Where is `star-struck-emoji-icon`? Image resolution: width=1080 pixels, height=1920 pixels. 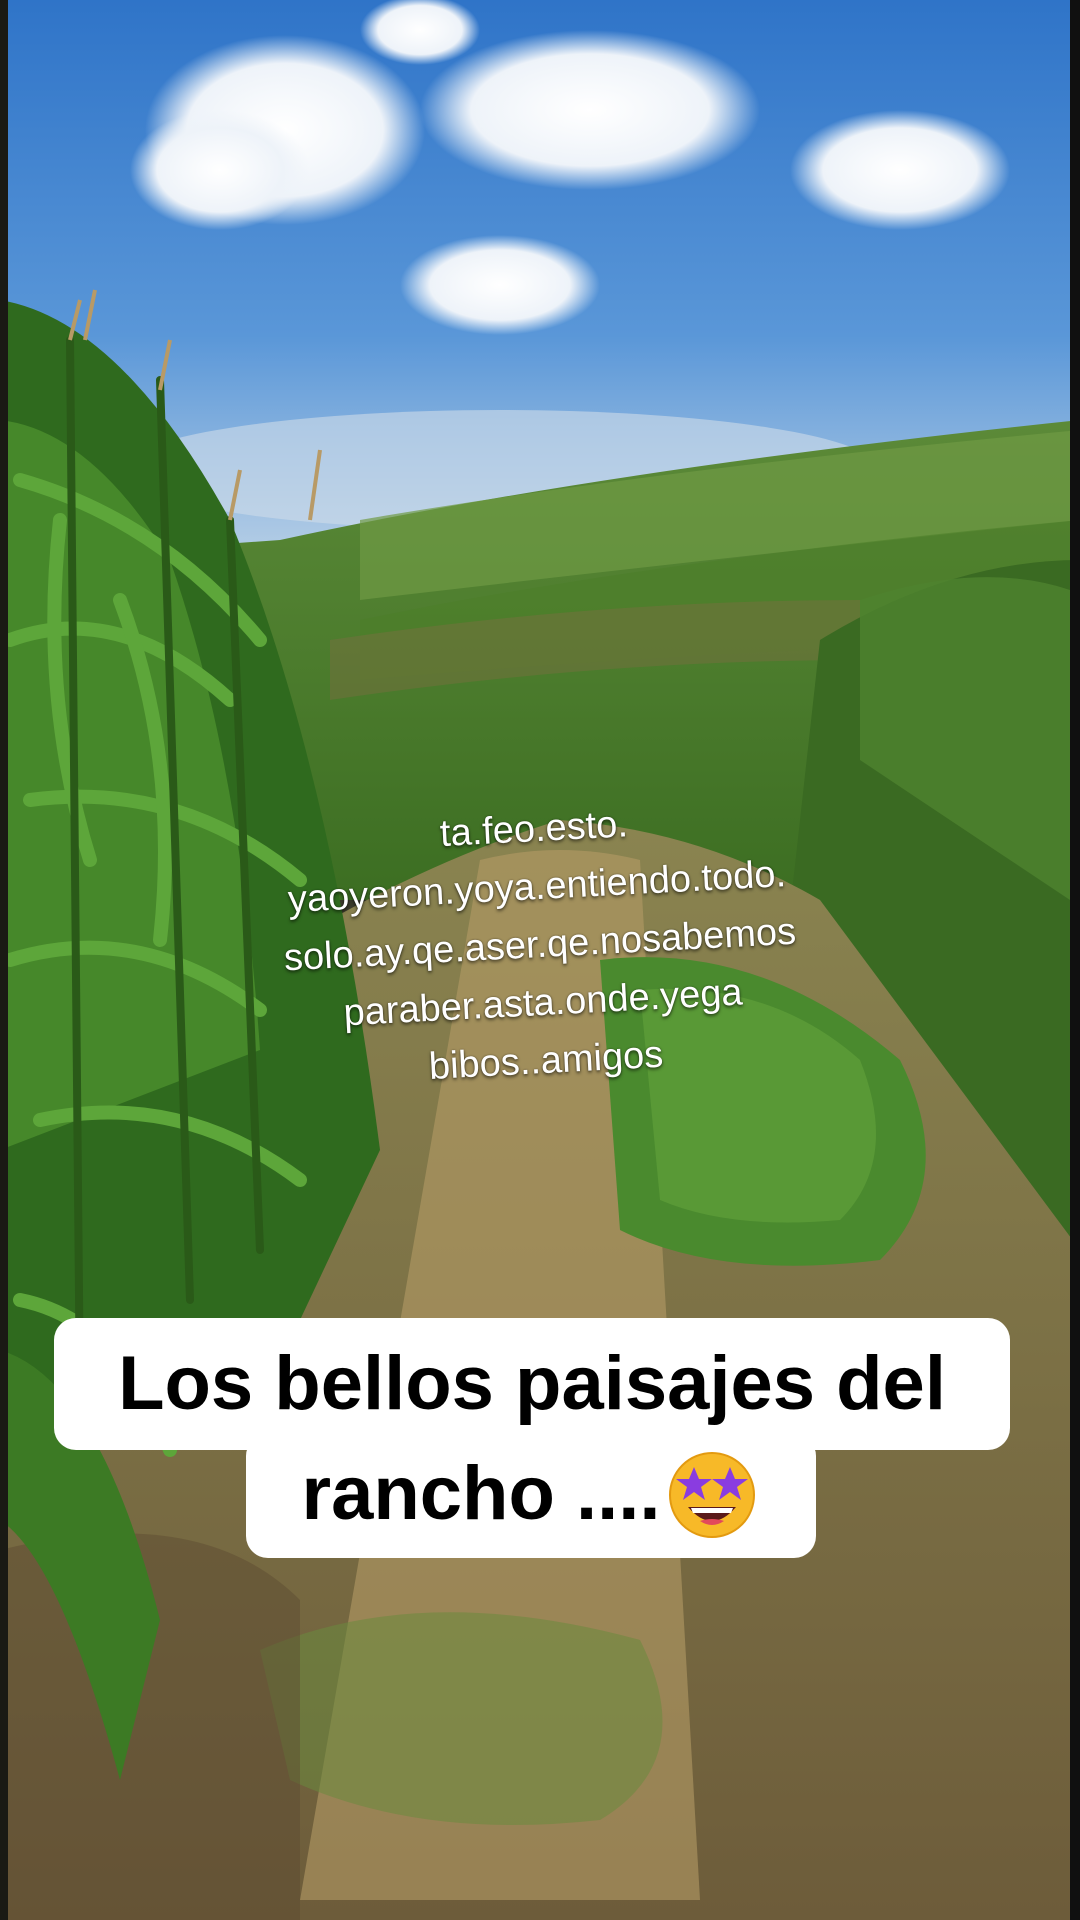 star-struck-emoji-icon is located at coordinates (712, 1493).